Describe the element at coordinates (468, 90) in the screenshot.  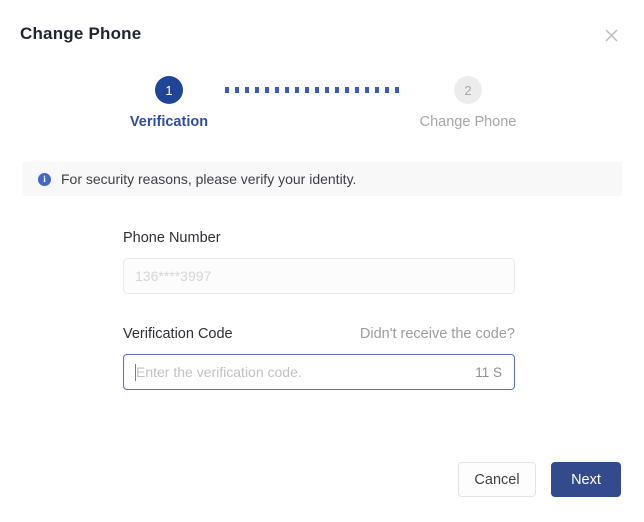
I see `stepper-step-2-number: 2` at that location.